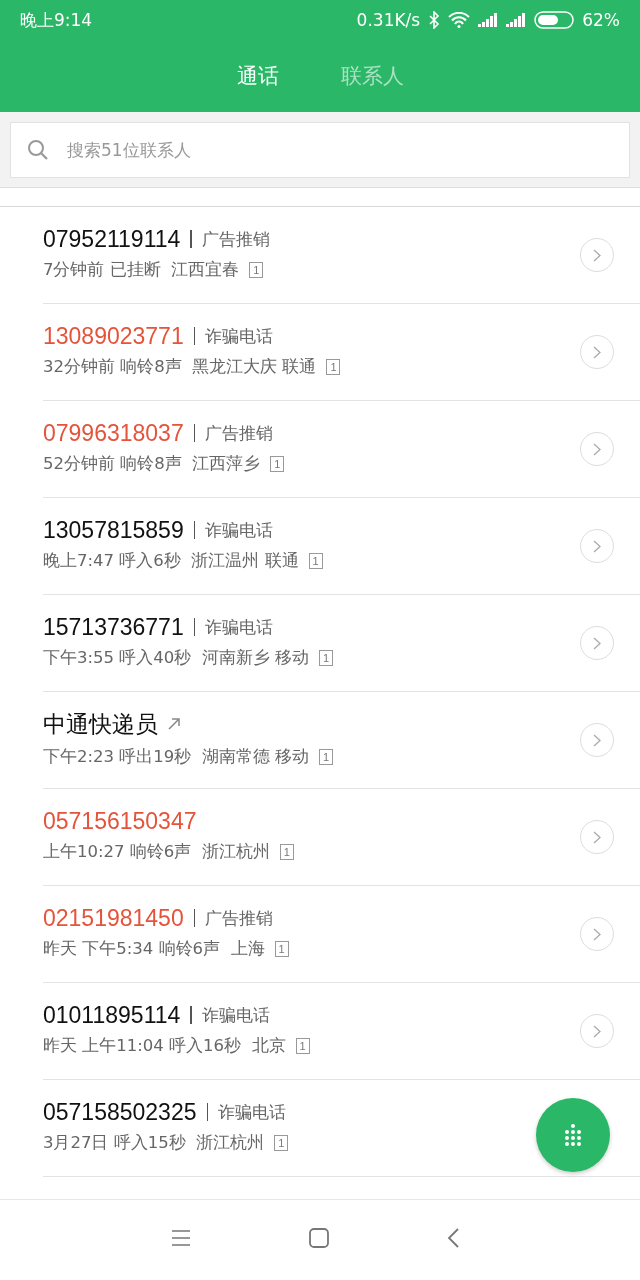 This screenshot has width=640, height=1280. What do you see at coordinates (152, 463) in the screenshot?
I see `call-details: 52分钟前 响铃8声 江西萍乡` at bounding box center [152, 463].